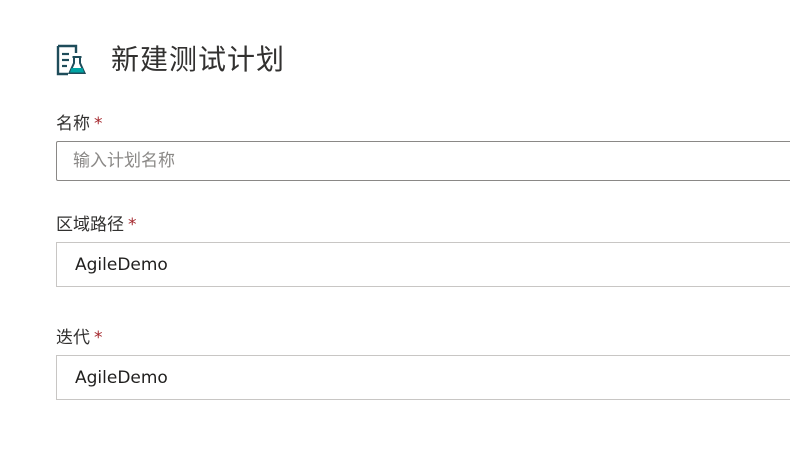  Describe the element at coordinates (121, 377) in the screenshot. I see `iteration-value: AgileDemo` at that location.